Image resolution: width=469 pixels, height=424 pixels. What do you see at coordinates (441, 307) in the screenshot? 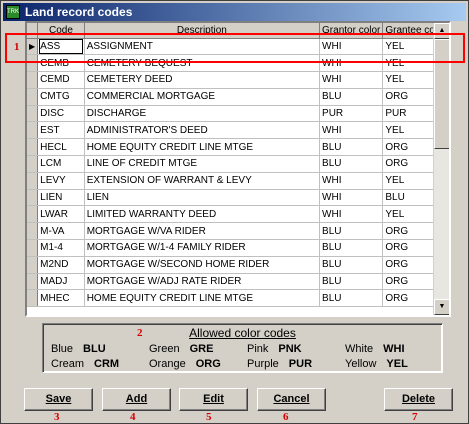
I see `scroll-down-button: ▼` at bounding box center [441, 307].